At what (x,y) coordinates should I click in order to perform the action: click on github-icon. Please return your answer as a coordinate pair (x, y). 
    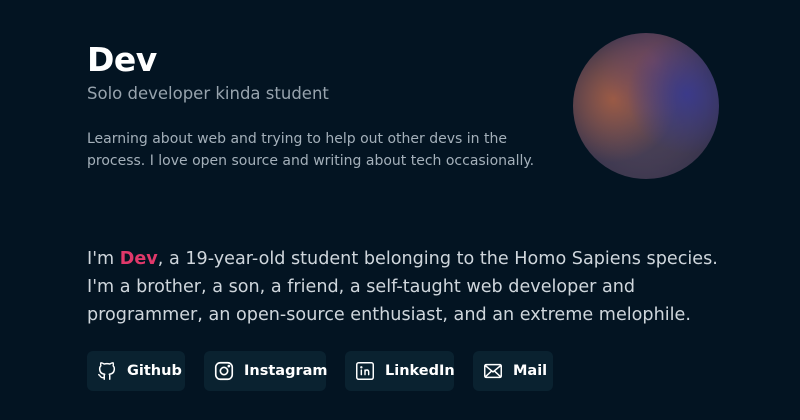
    Looking at the image, I should click on (107, 371).